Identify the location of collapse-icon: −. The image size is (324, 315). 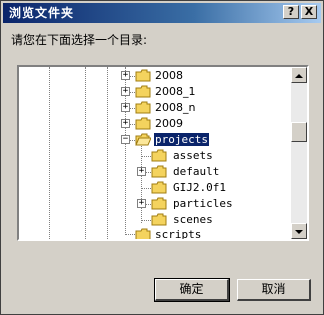
(125, 139).